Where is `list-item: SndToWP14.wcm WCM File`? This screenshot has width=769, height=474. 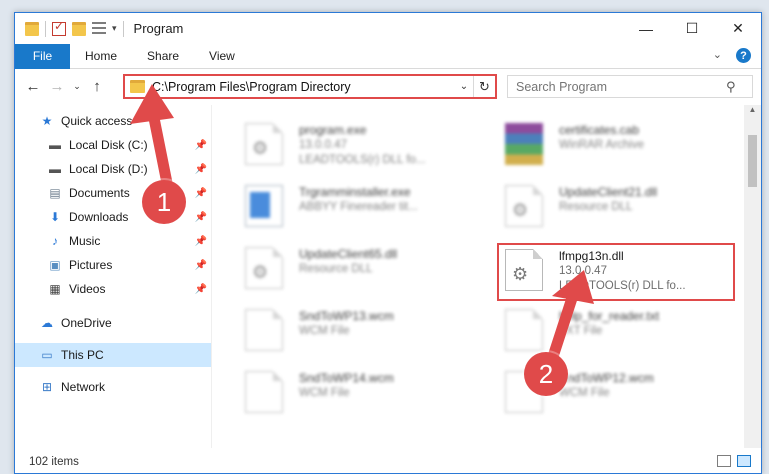 list-item: SndToWP14.wcm WCM File is located at coordinates (351, 393).